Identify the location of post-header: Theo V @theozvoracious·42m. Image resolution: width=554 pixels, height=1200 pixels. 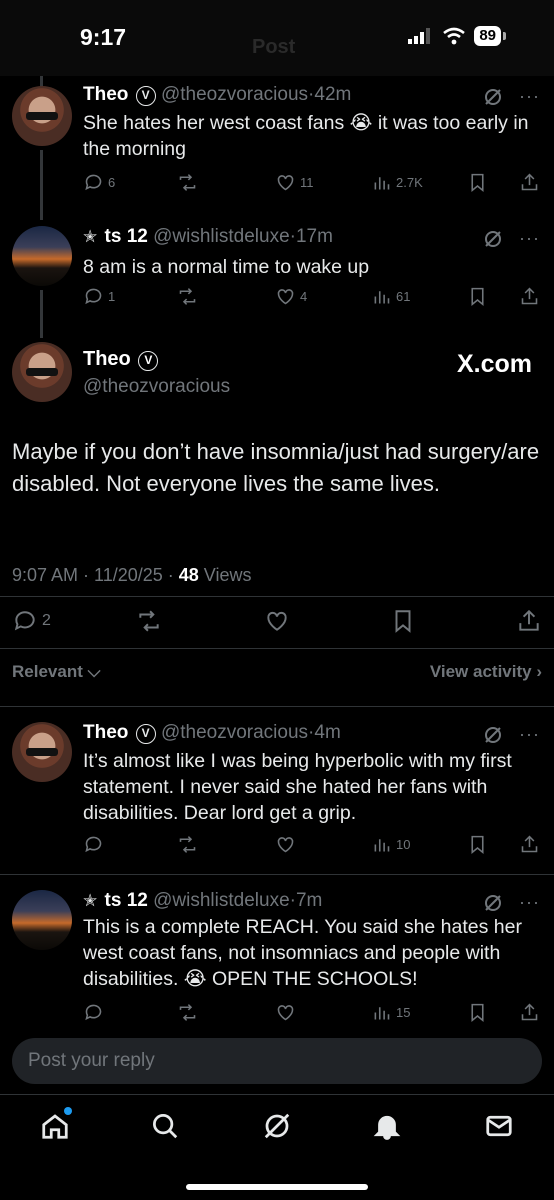
(217, 95).